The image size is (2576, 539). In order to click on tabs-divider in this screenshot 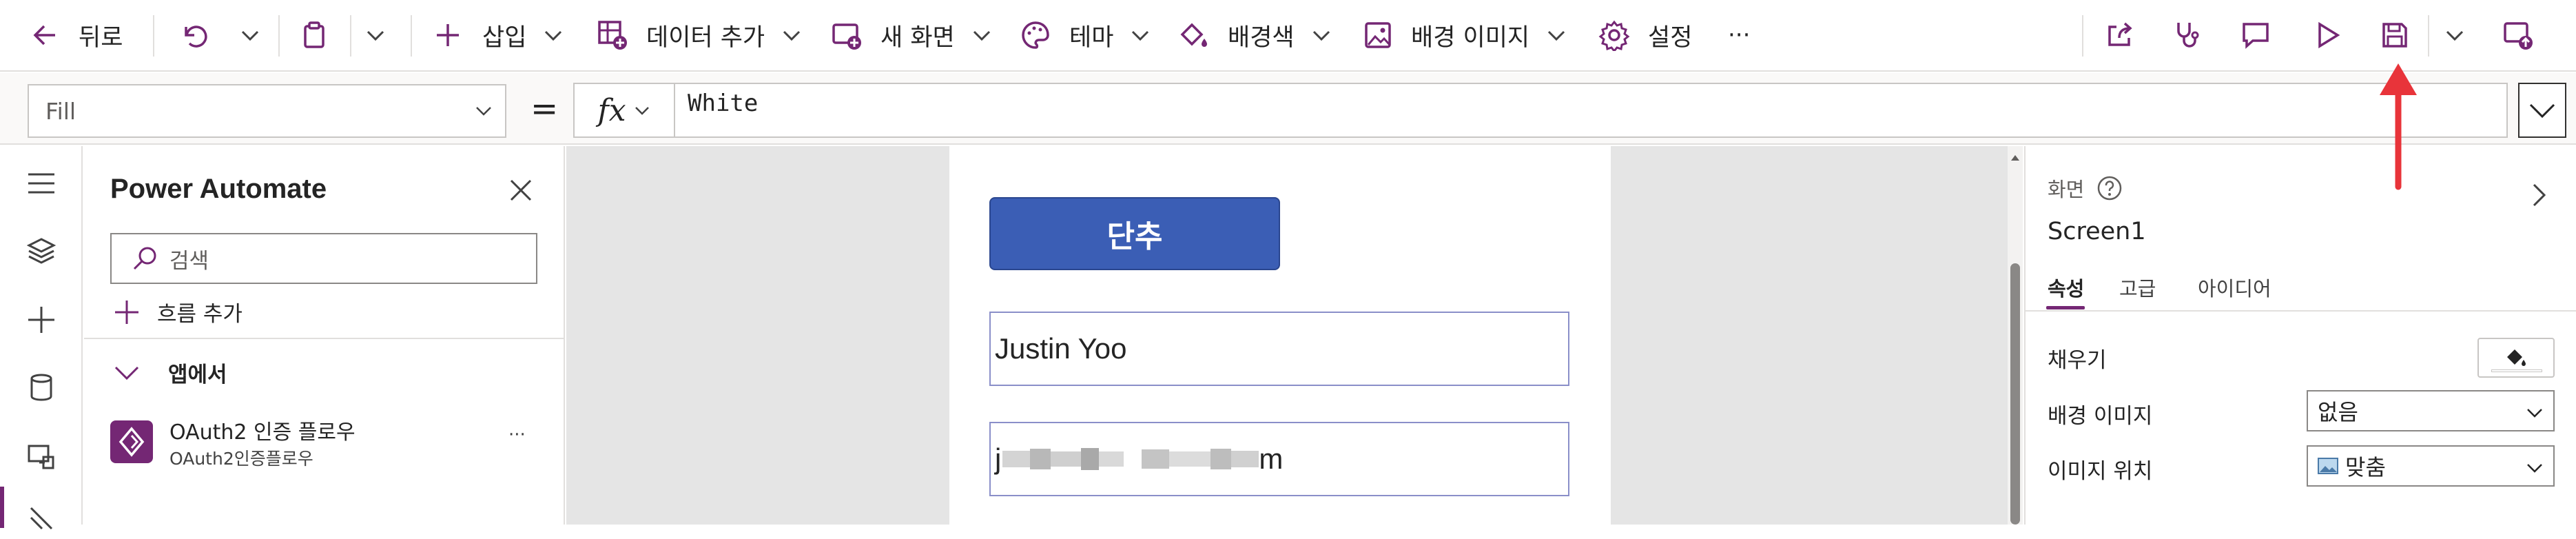, I will do `click(2301, 311)`.